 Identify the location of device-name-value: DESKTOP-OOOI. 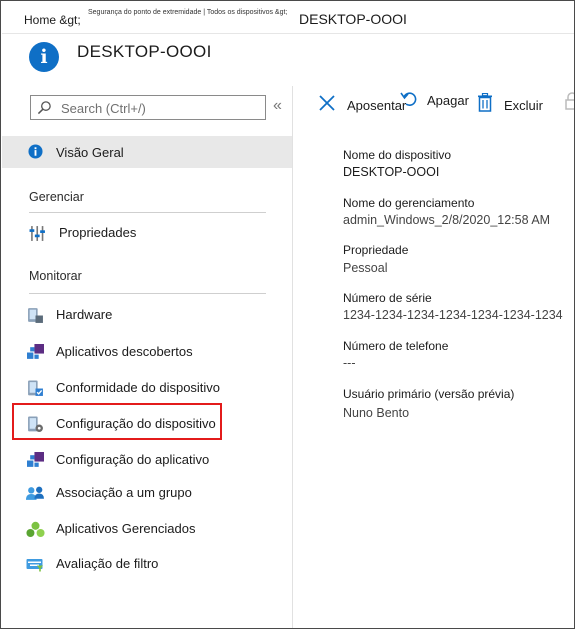
(391, 172).